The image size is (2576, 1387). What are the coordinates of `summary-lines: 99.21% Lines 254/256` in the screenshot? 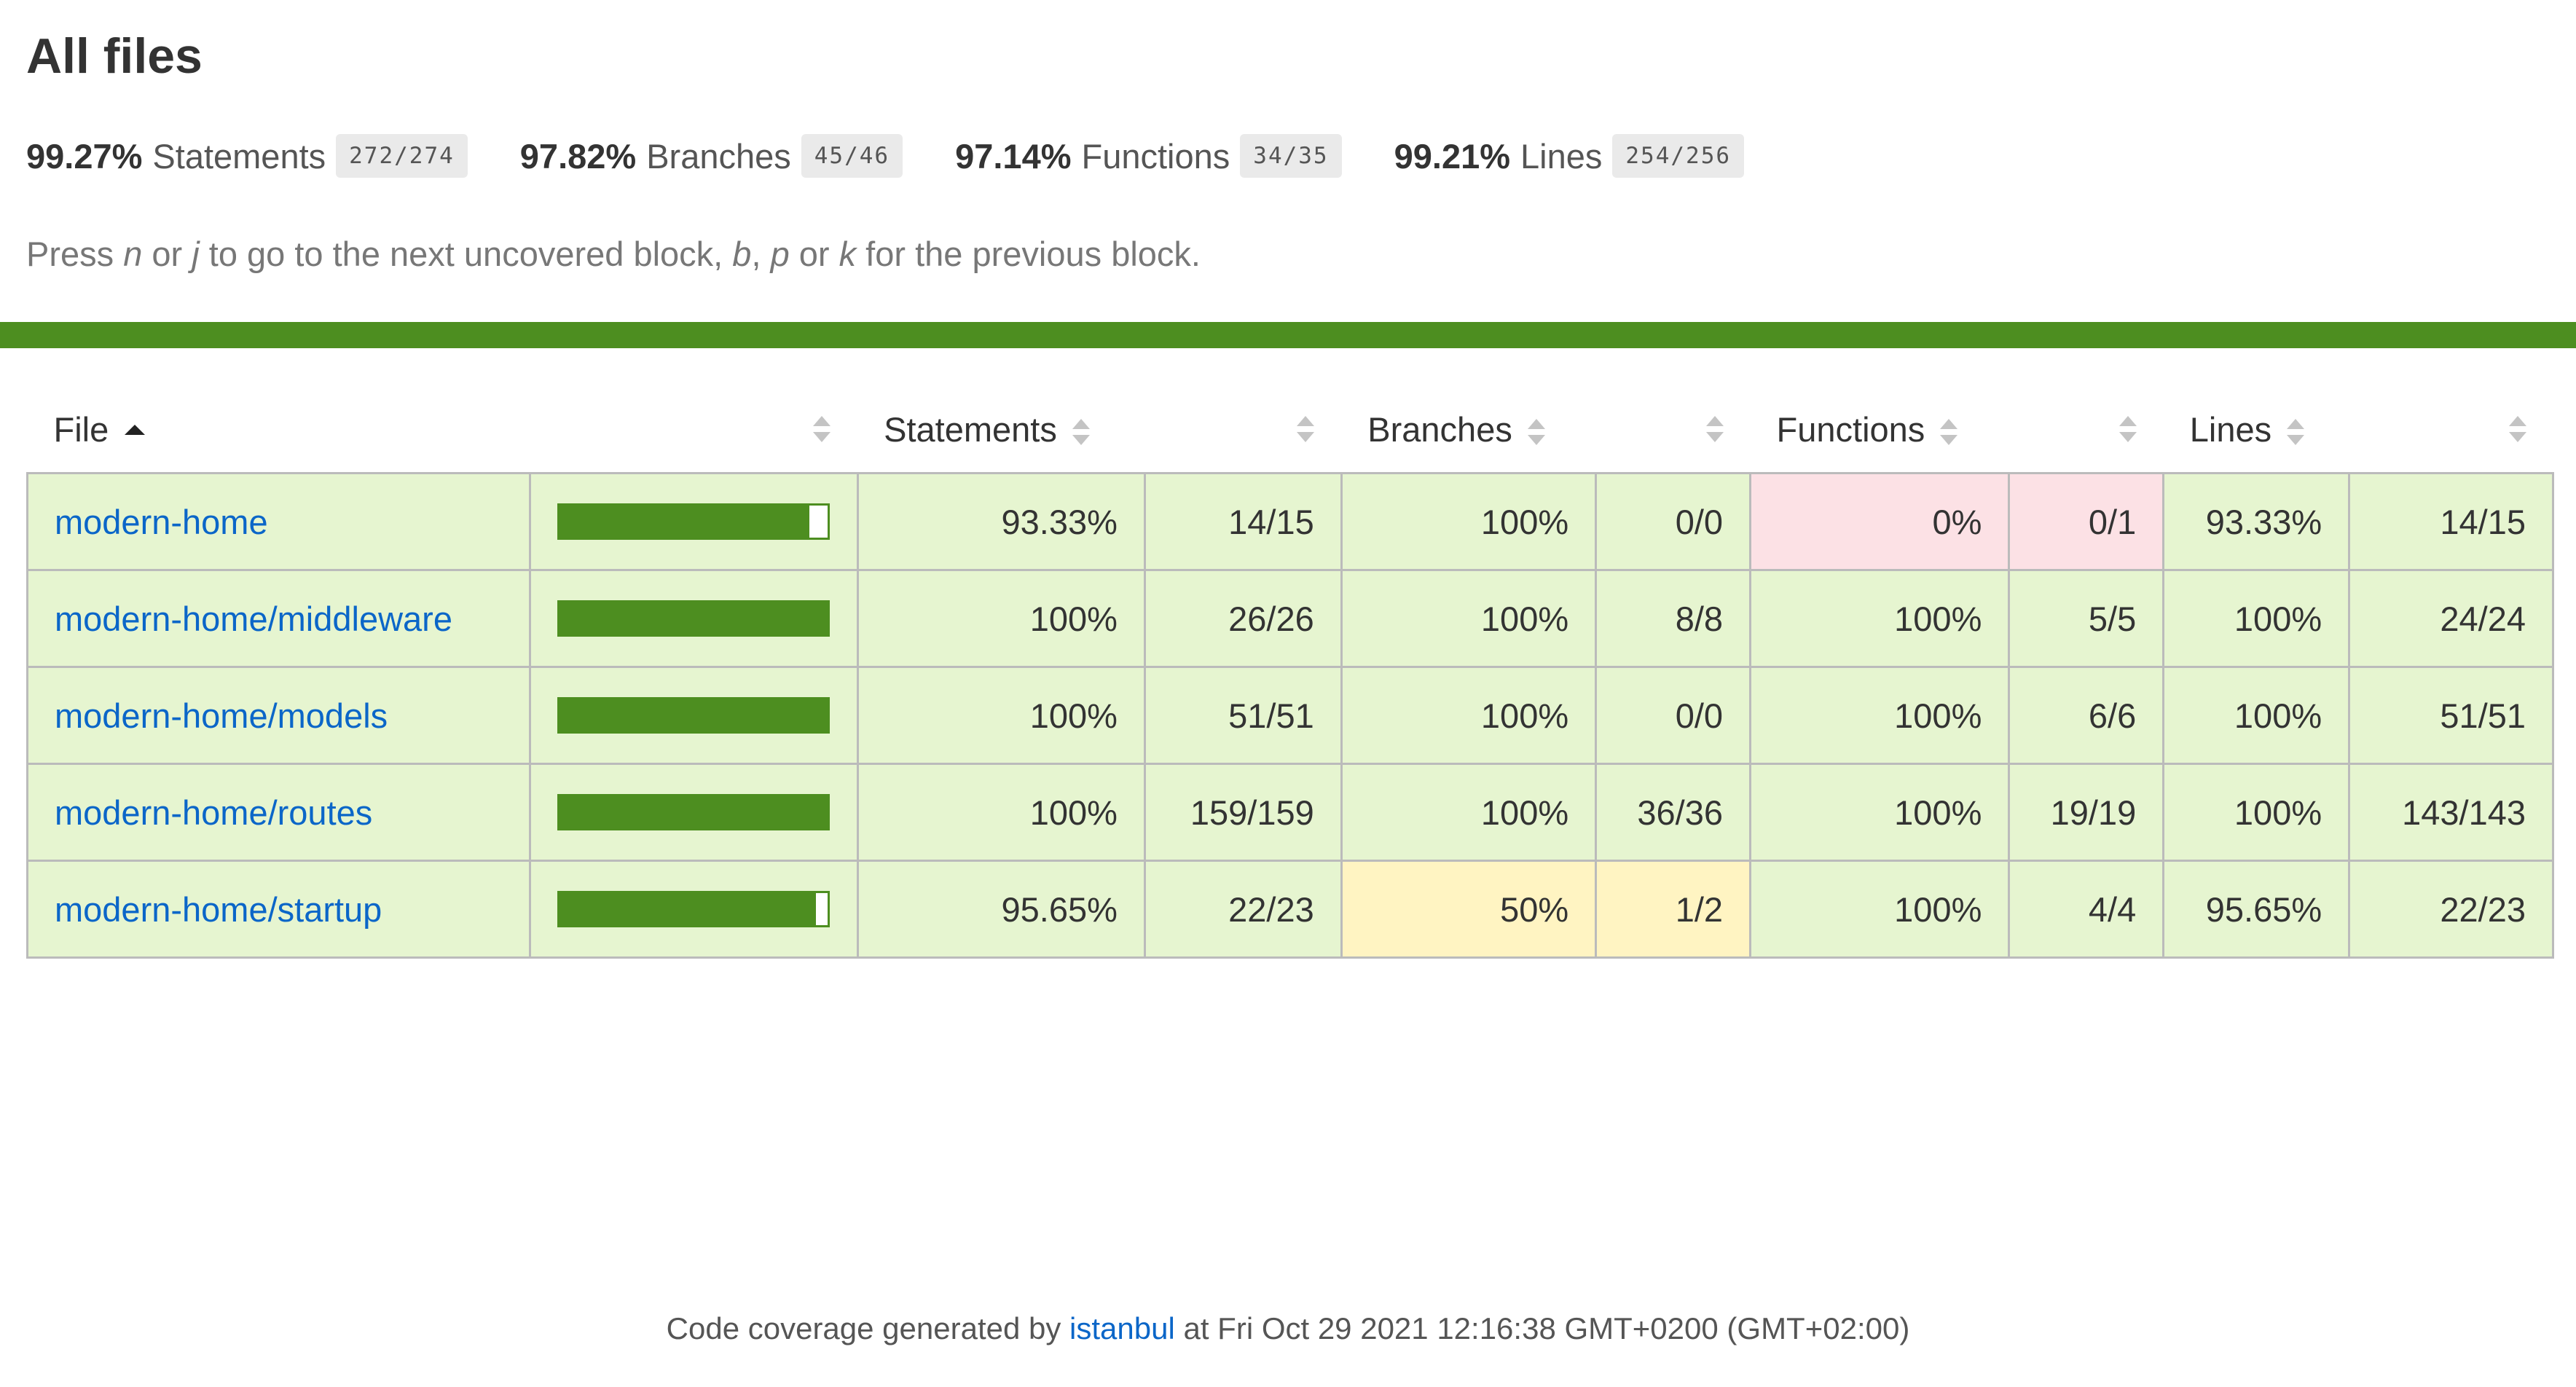 It's located at (1569, 156).